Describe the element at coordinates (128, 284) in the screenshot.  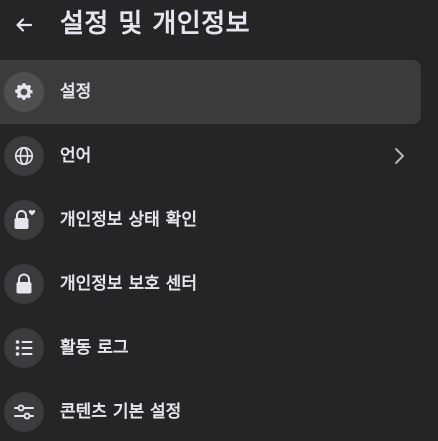
I see `menu-item-label: 개인정보 보호 센터` at that location.